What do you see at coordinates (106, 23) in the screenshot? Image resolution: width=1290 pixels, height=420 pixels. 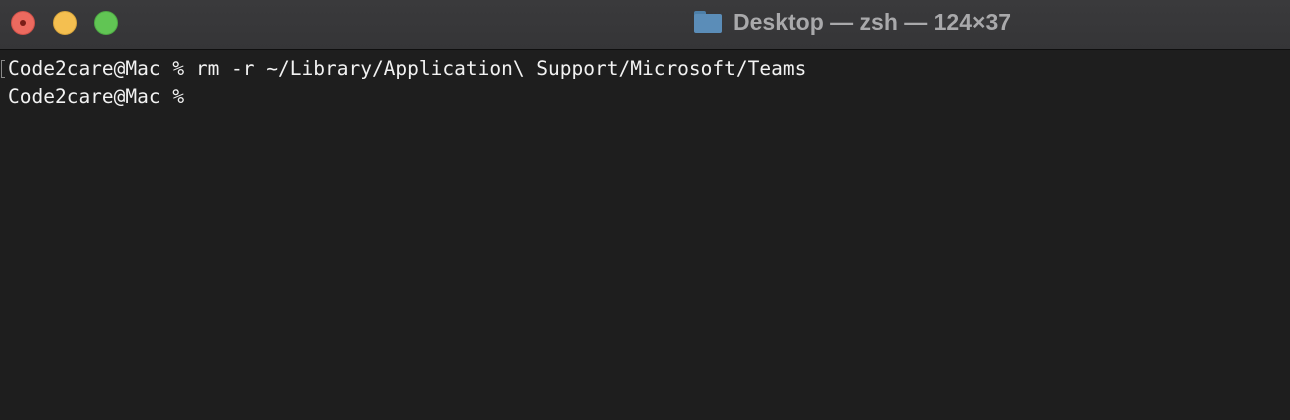 I see `zoom-button` at bounding box center [106, 23].